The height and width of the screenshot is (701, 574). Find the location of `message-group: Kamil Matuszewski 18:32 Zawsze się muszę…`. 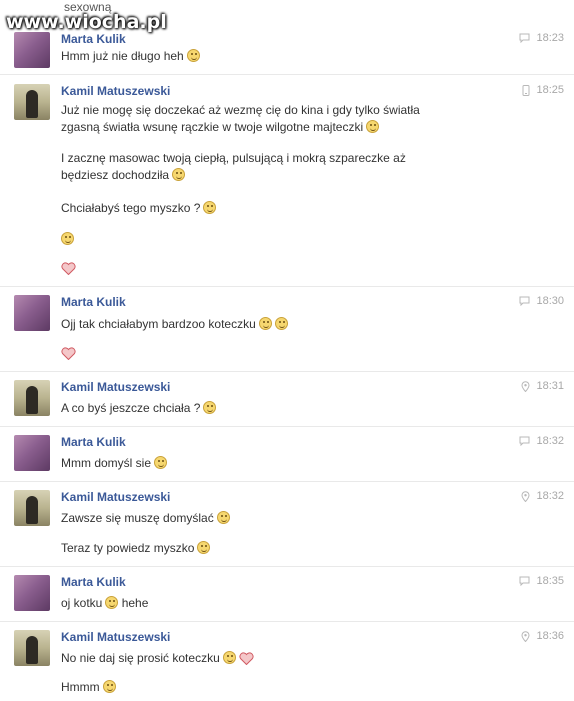

message-group: Kamil Matuszewski 18:32 Zawsze się muszę… is located at coordinates (287, 524).